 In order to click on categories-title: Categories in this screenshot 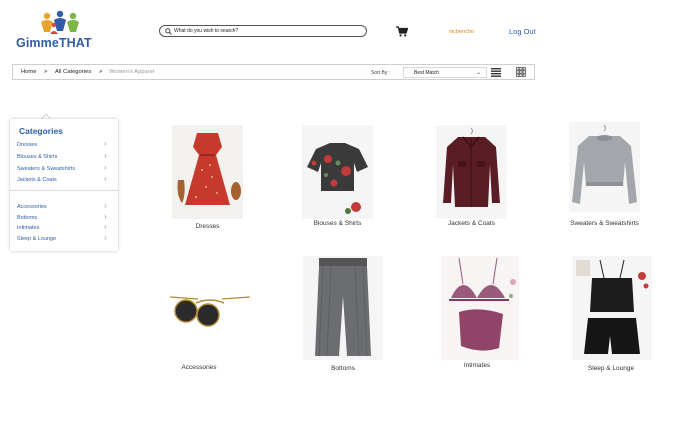, I will do `click(41, 131)`.